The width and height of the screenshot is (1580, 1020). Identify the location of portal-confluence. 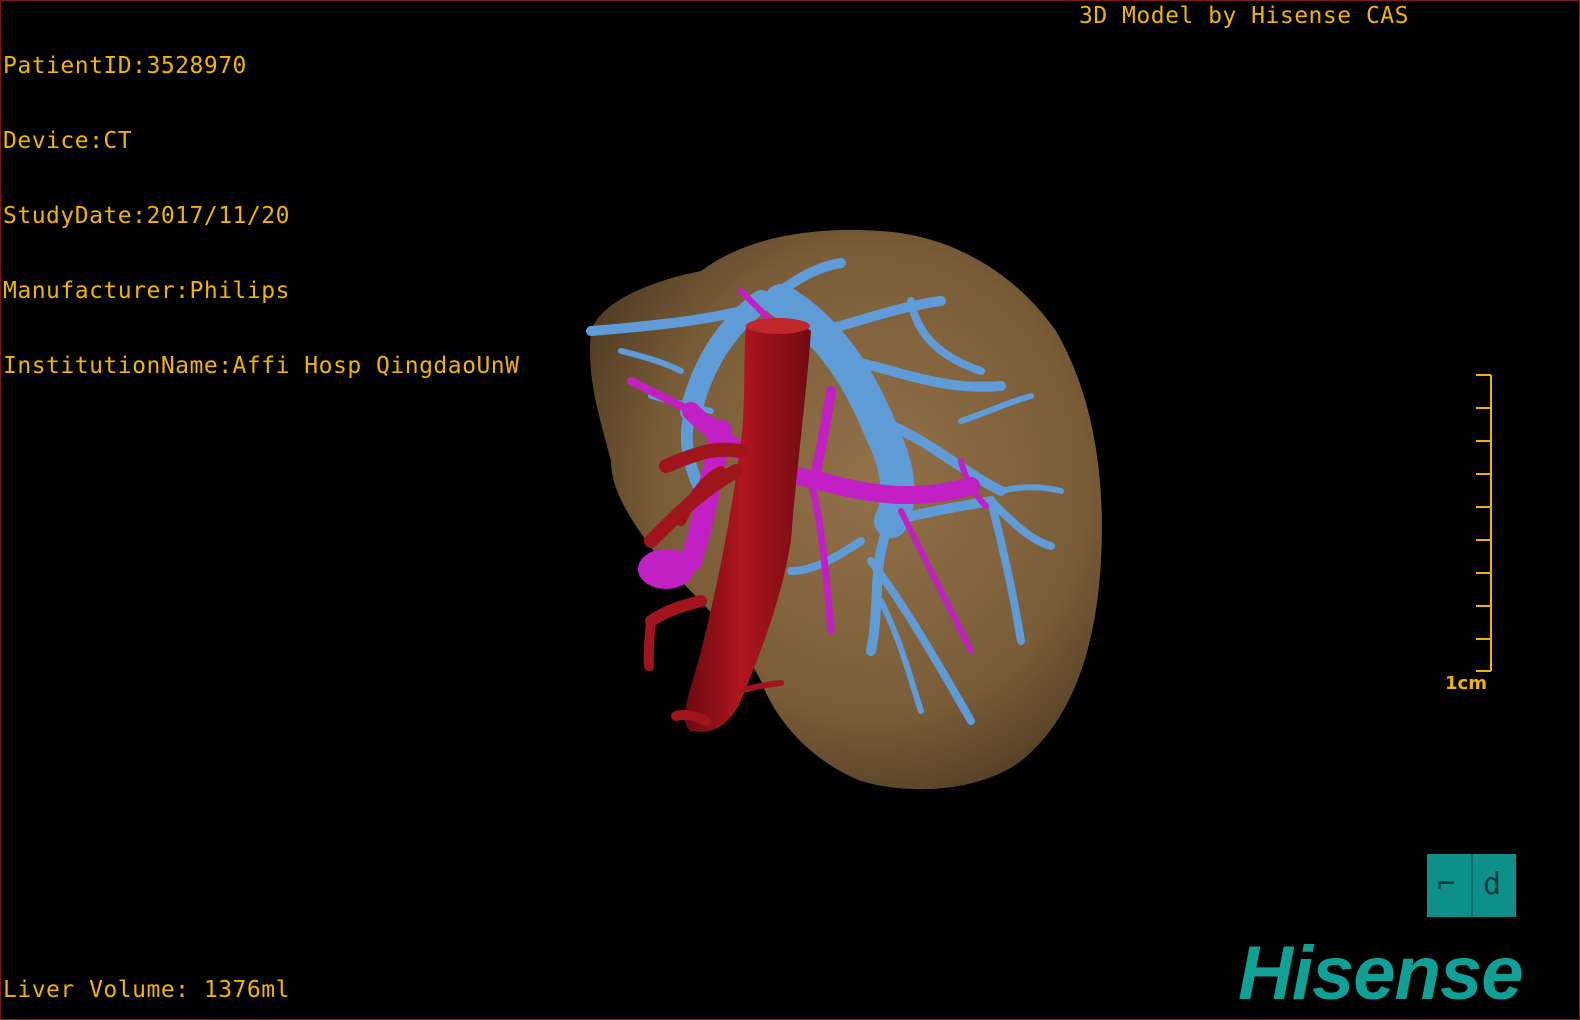
(666, 569).